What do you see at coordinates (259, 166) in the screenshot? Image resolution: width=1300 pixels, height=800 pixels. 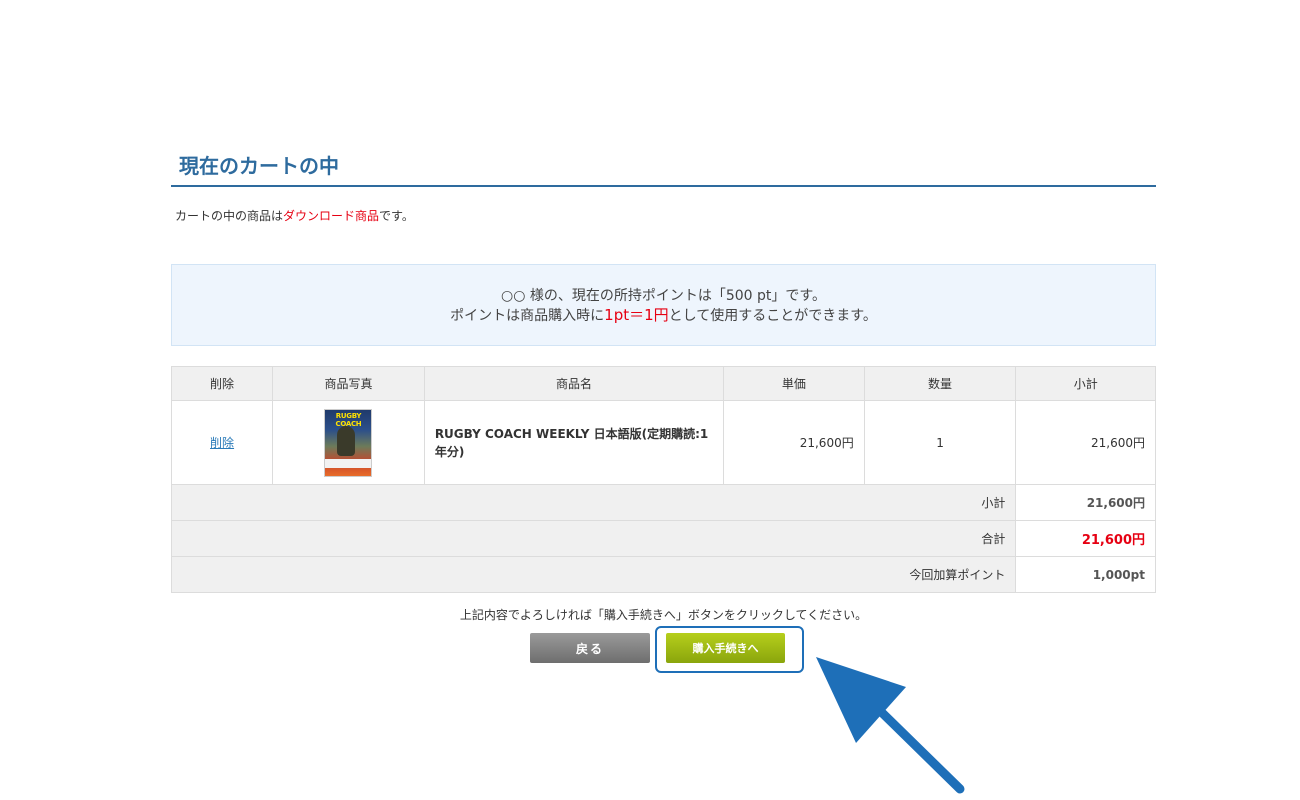 I see `page-title: 現在のカートの中` at bounding box center [259, 166].